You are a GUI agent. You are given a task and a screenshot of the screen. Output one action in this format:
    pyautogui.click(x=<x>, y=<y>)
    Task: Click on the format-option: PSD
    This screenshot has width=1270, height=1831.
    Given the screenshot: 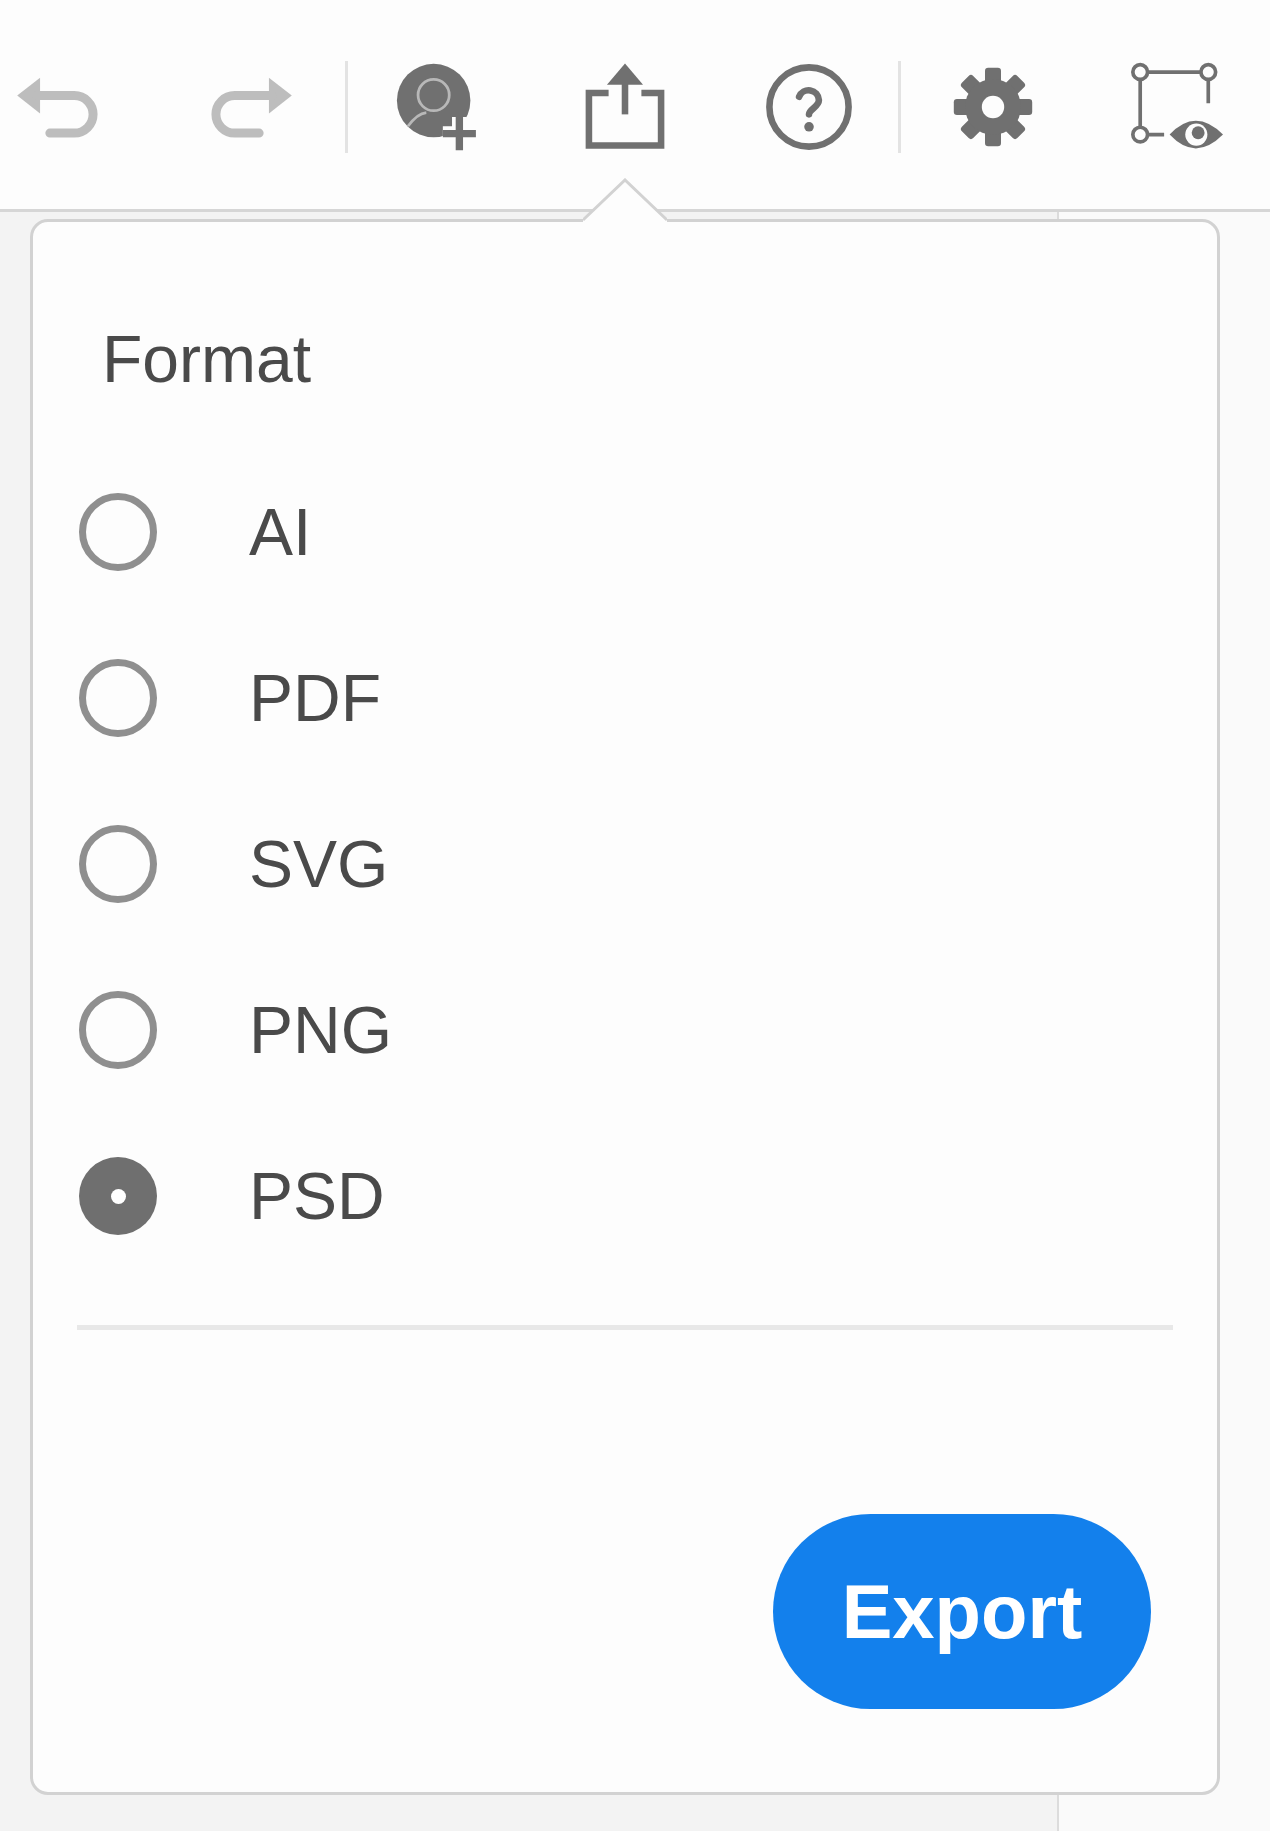 What is the action you would take?
    pyautogui.click(x=231, y=1196)
    